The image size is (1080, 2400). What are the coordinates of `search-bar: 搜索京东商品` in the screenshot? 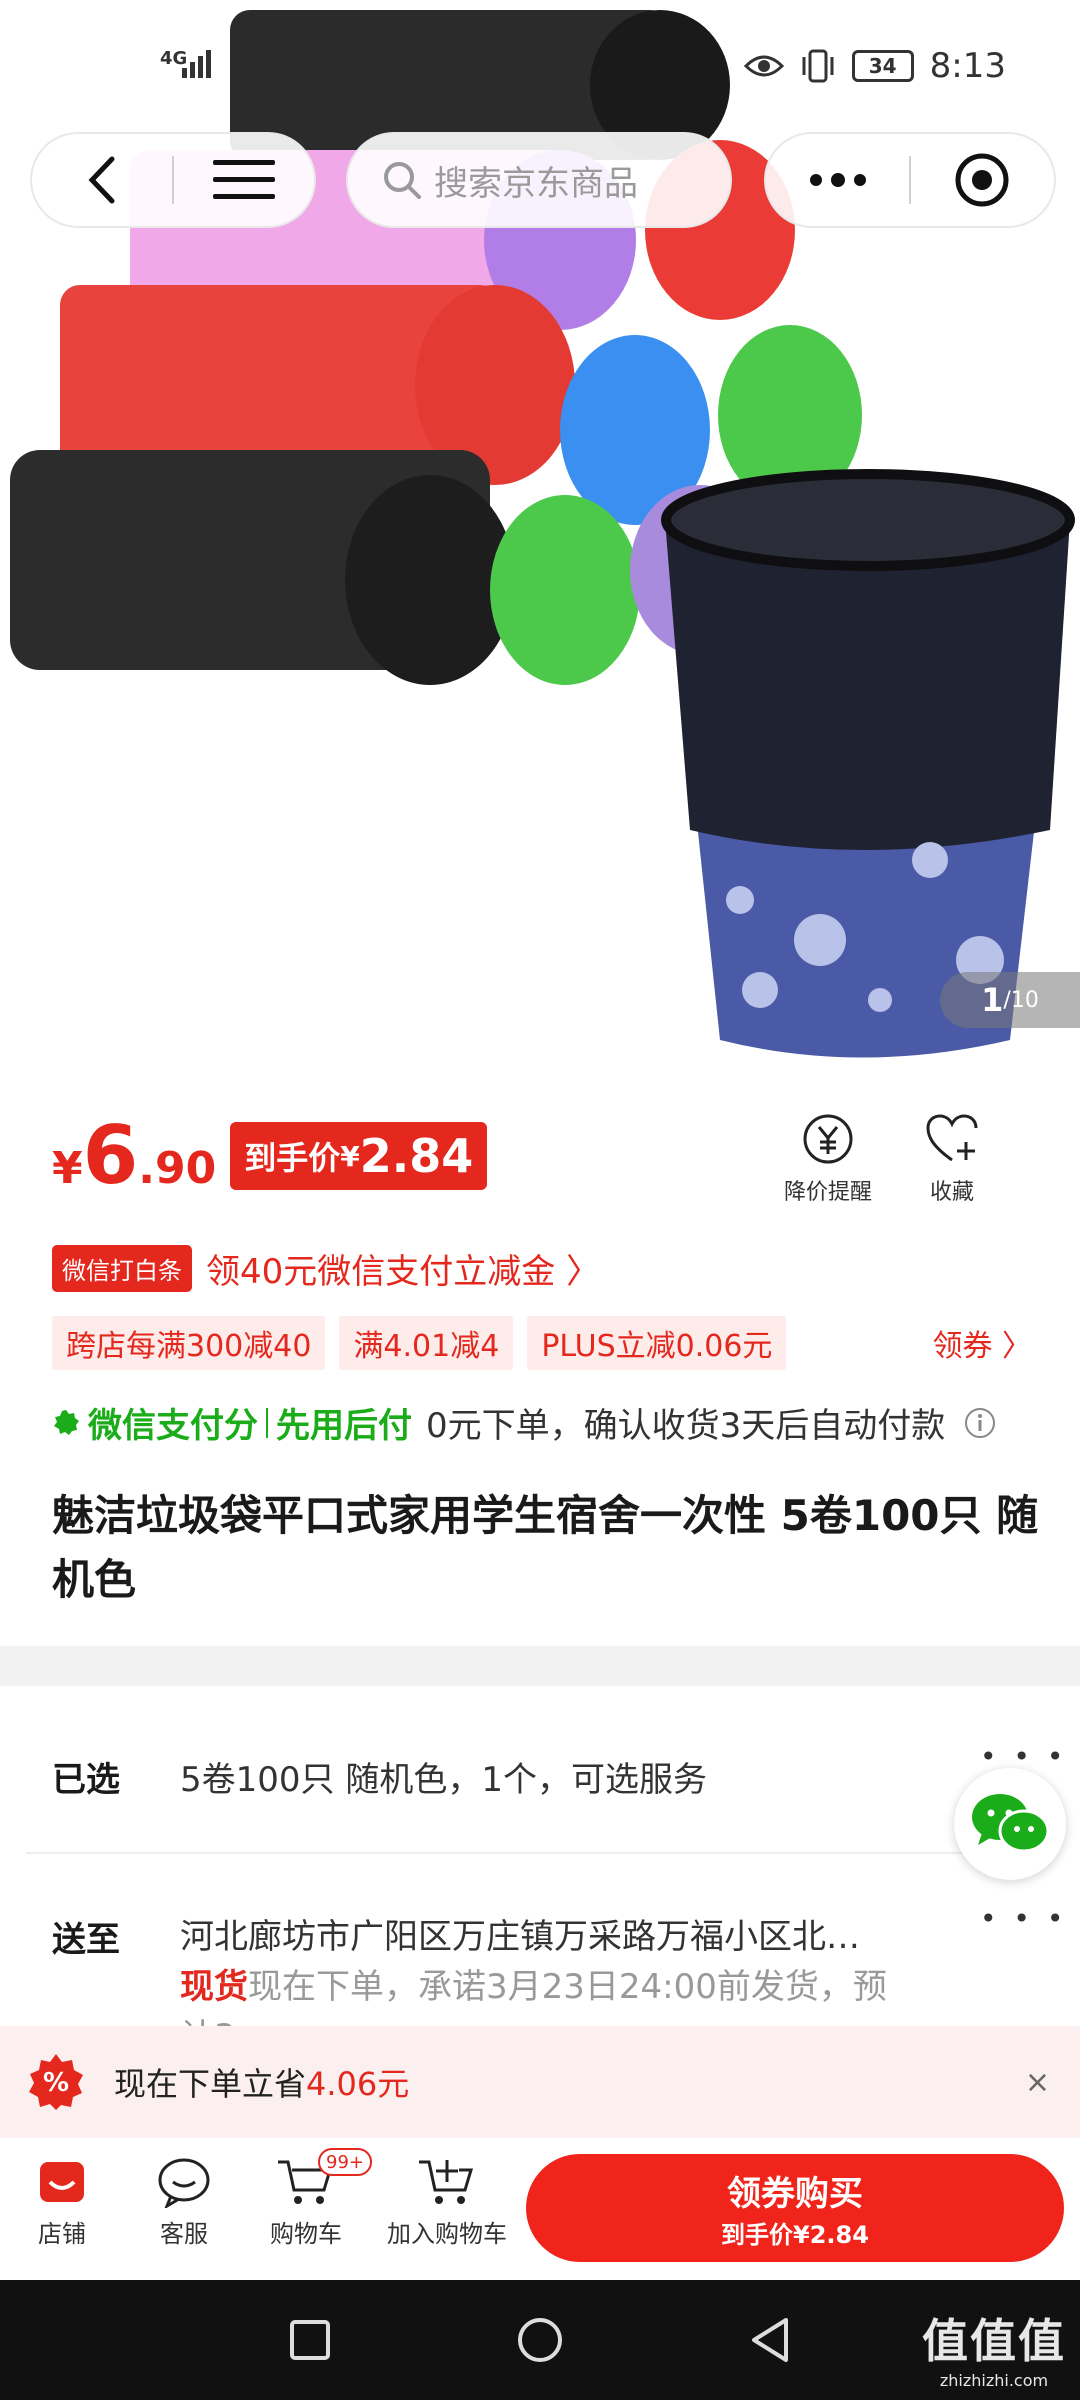 It's located at (539, 180).